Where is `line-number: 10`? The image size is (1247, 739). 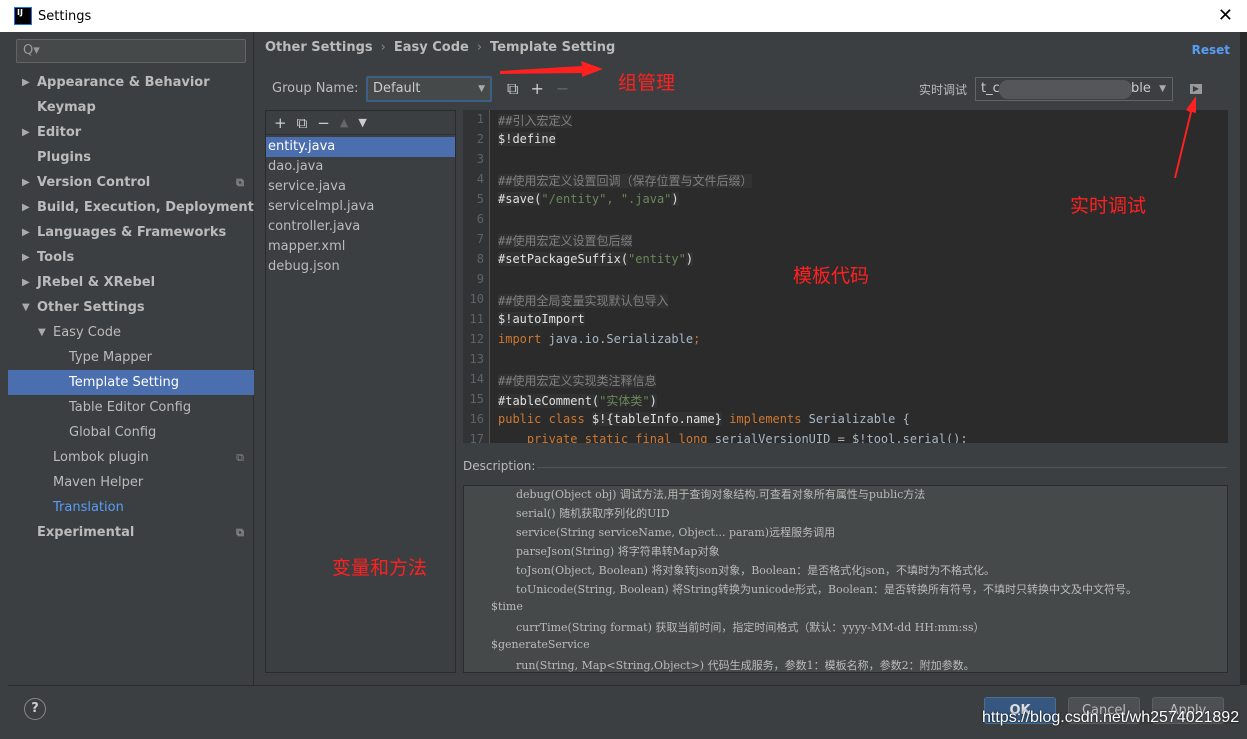
line-number: 10 is located at coordinates (476, 299).